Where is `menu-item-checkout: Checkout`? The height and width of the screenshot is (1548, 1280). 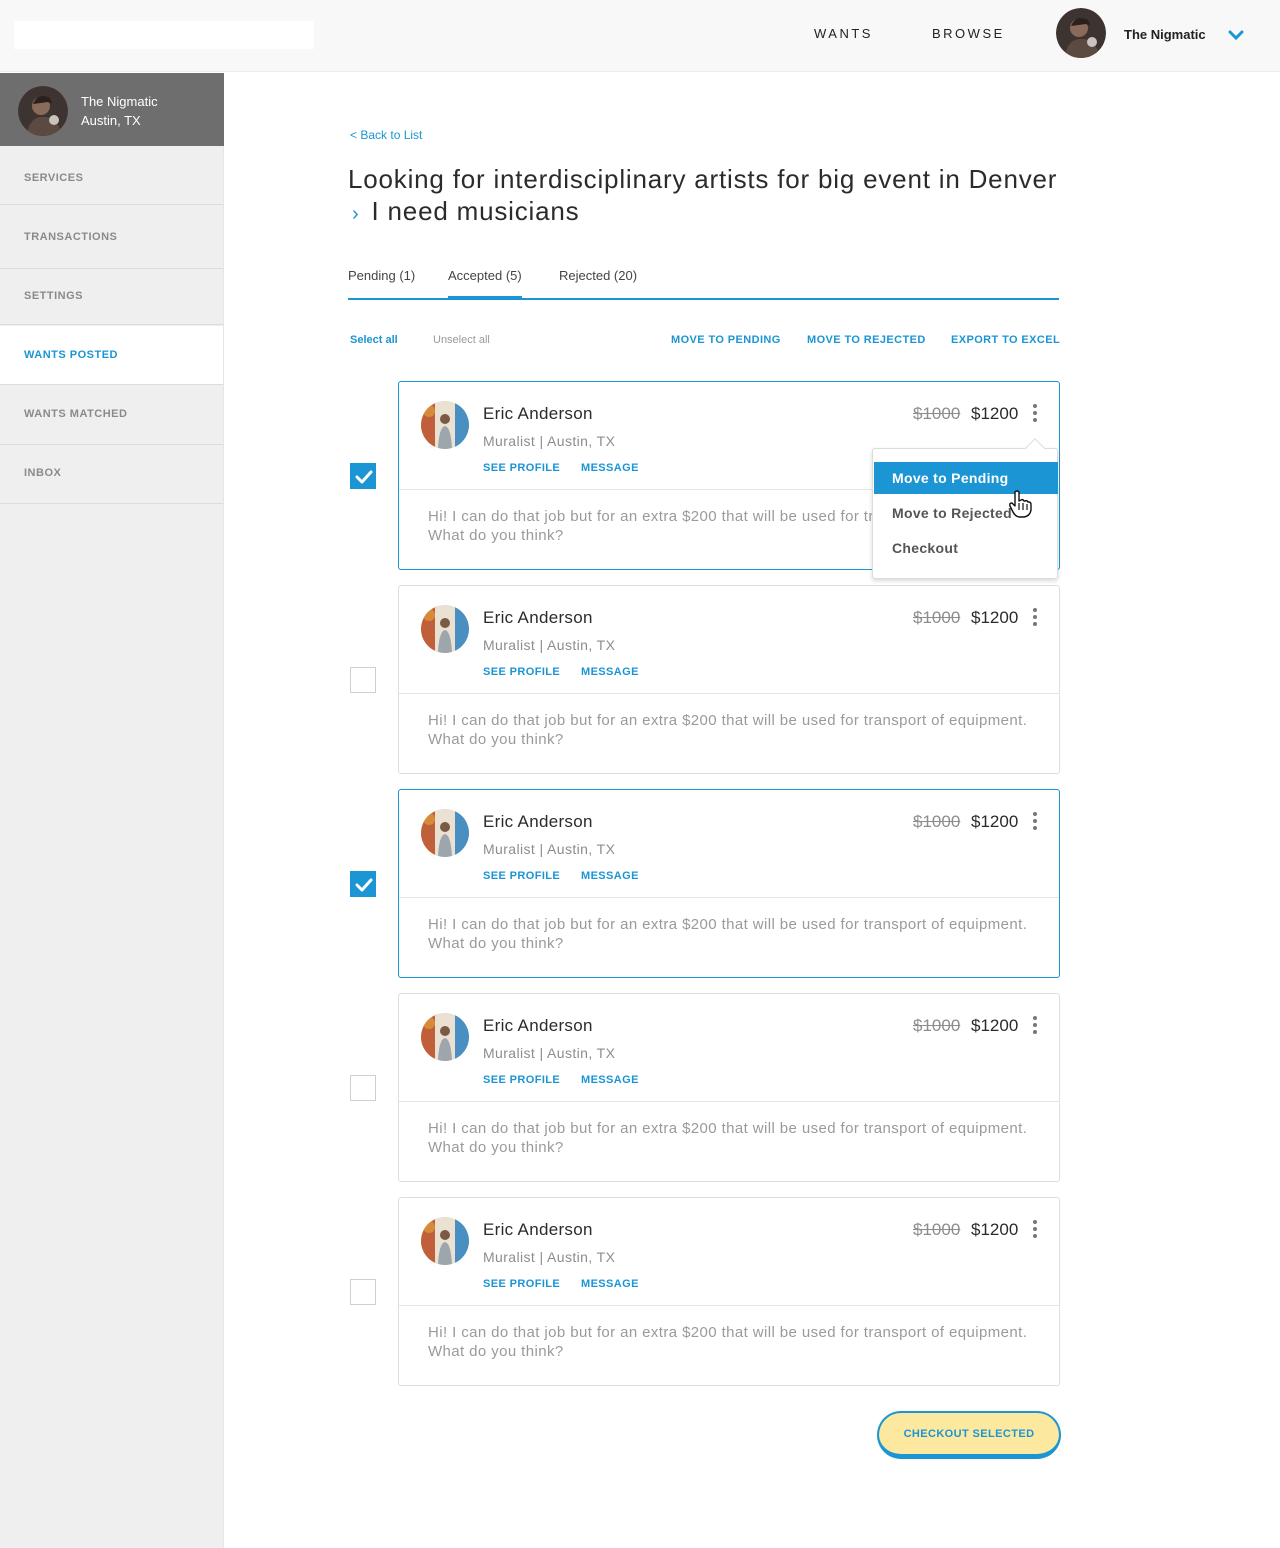 menu-item-checkout: Checkout is located at coordinates (966, 548).